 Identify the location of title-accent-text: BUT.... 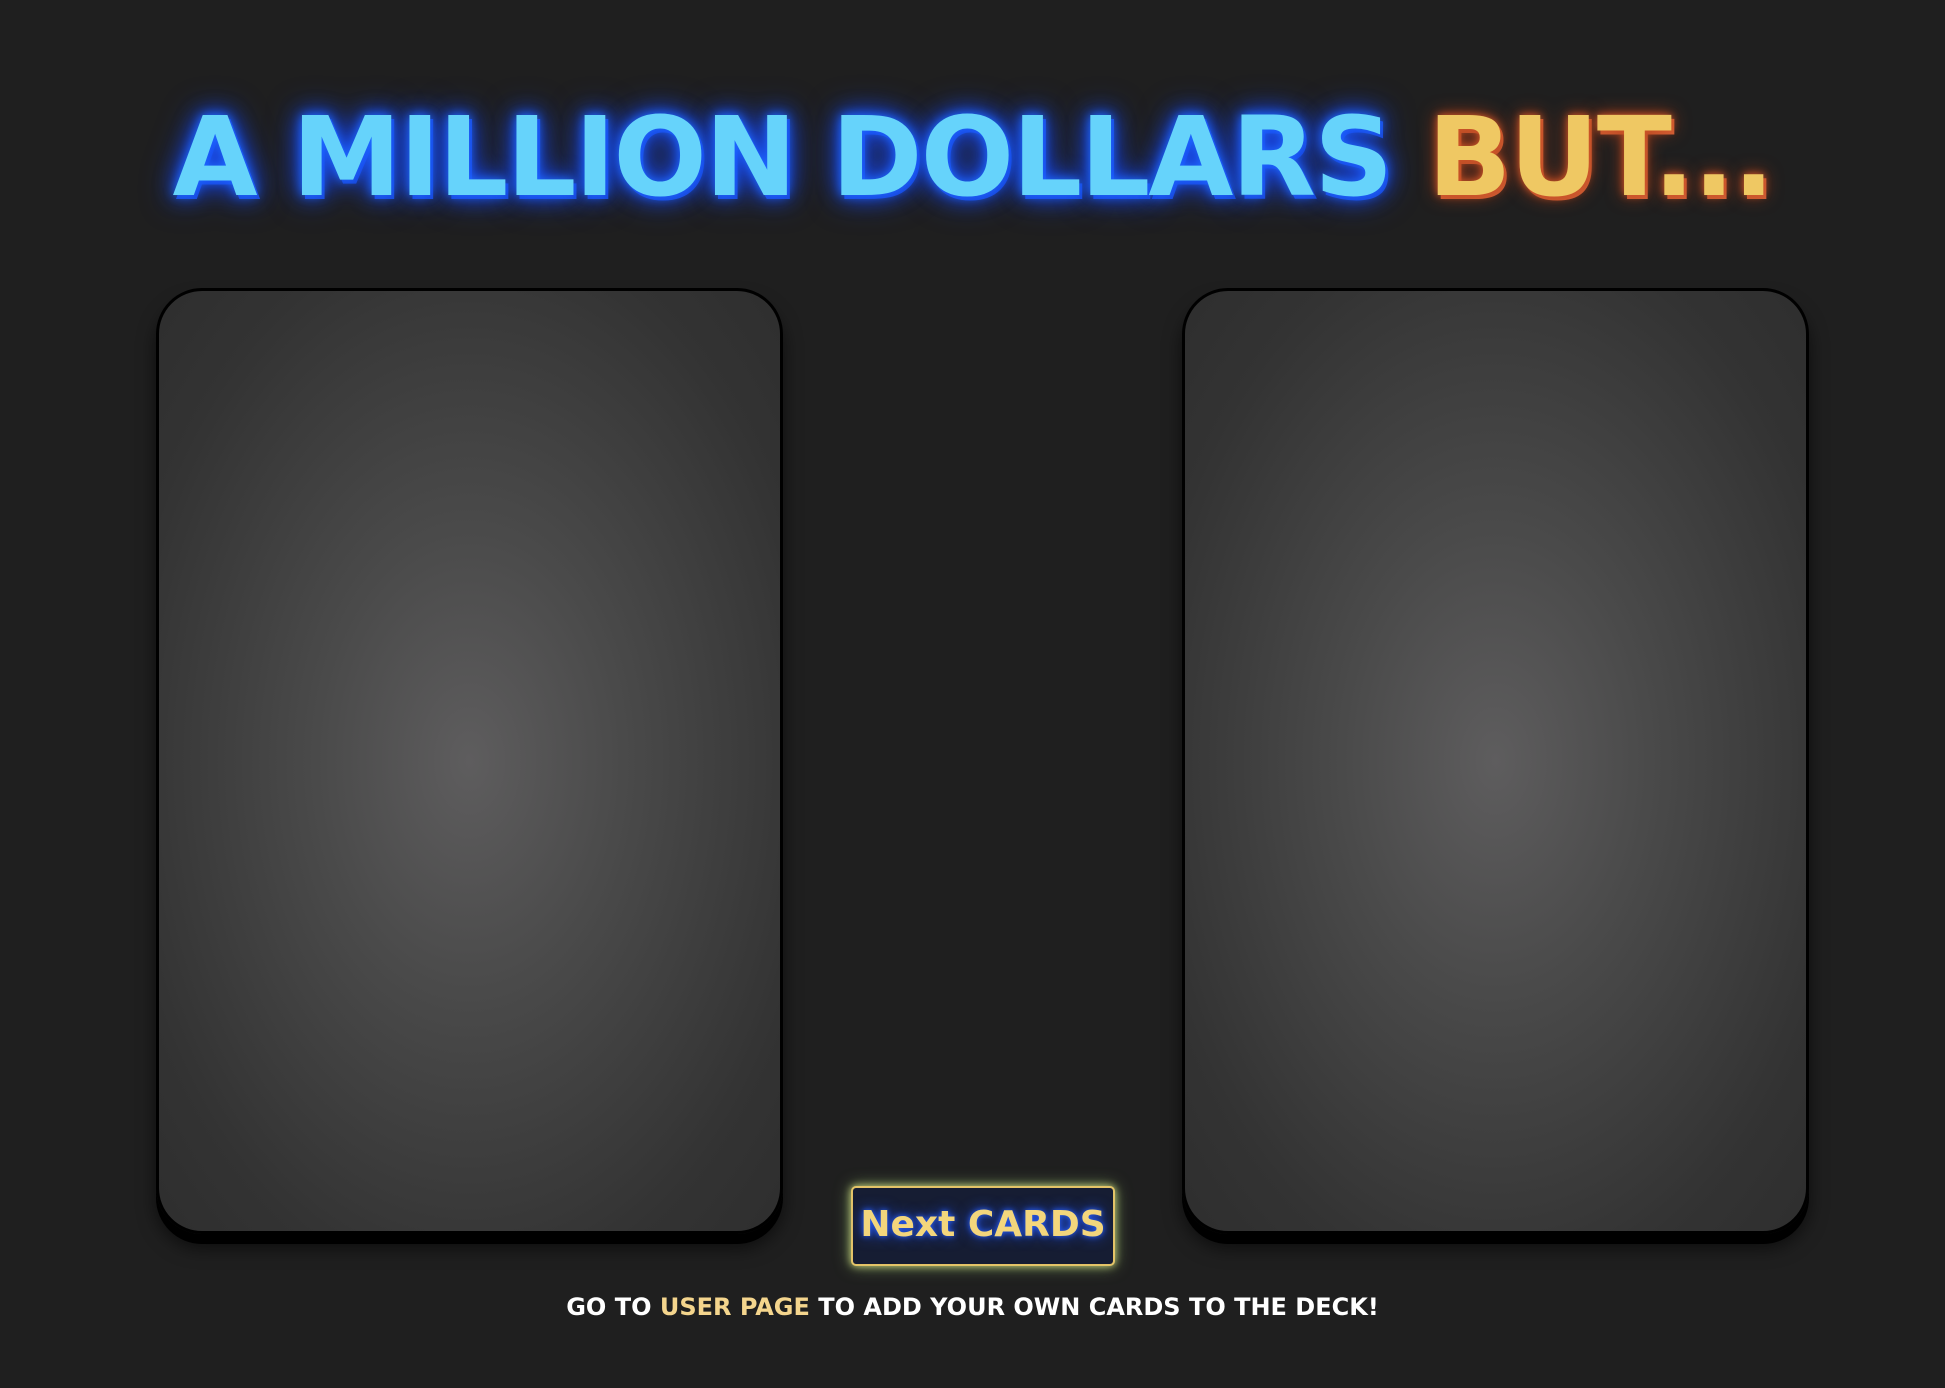
(1601, 157).